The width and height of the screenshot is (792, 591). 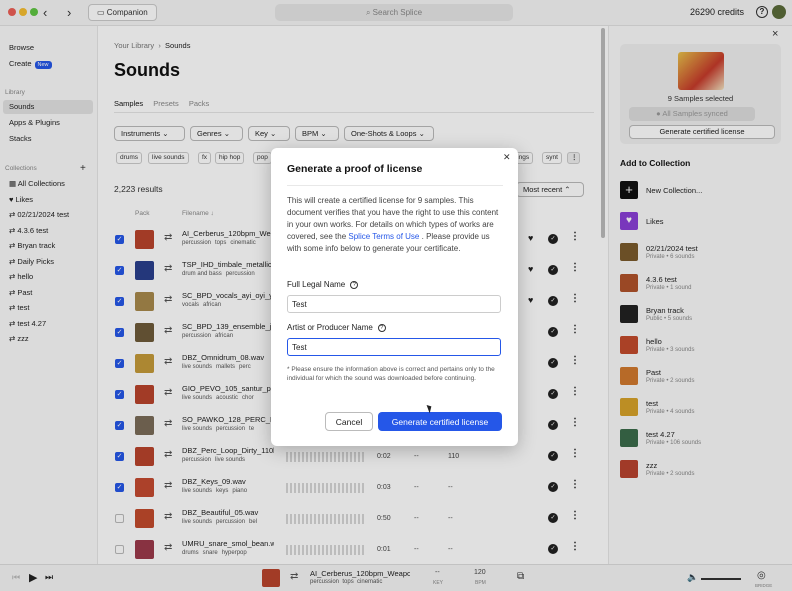 What do you see at coordinates (383, 236) in the screenshot?
I see `terms-of-use-link: Splice Terms of Use` at bounding box center [383, 236].